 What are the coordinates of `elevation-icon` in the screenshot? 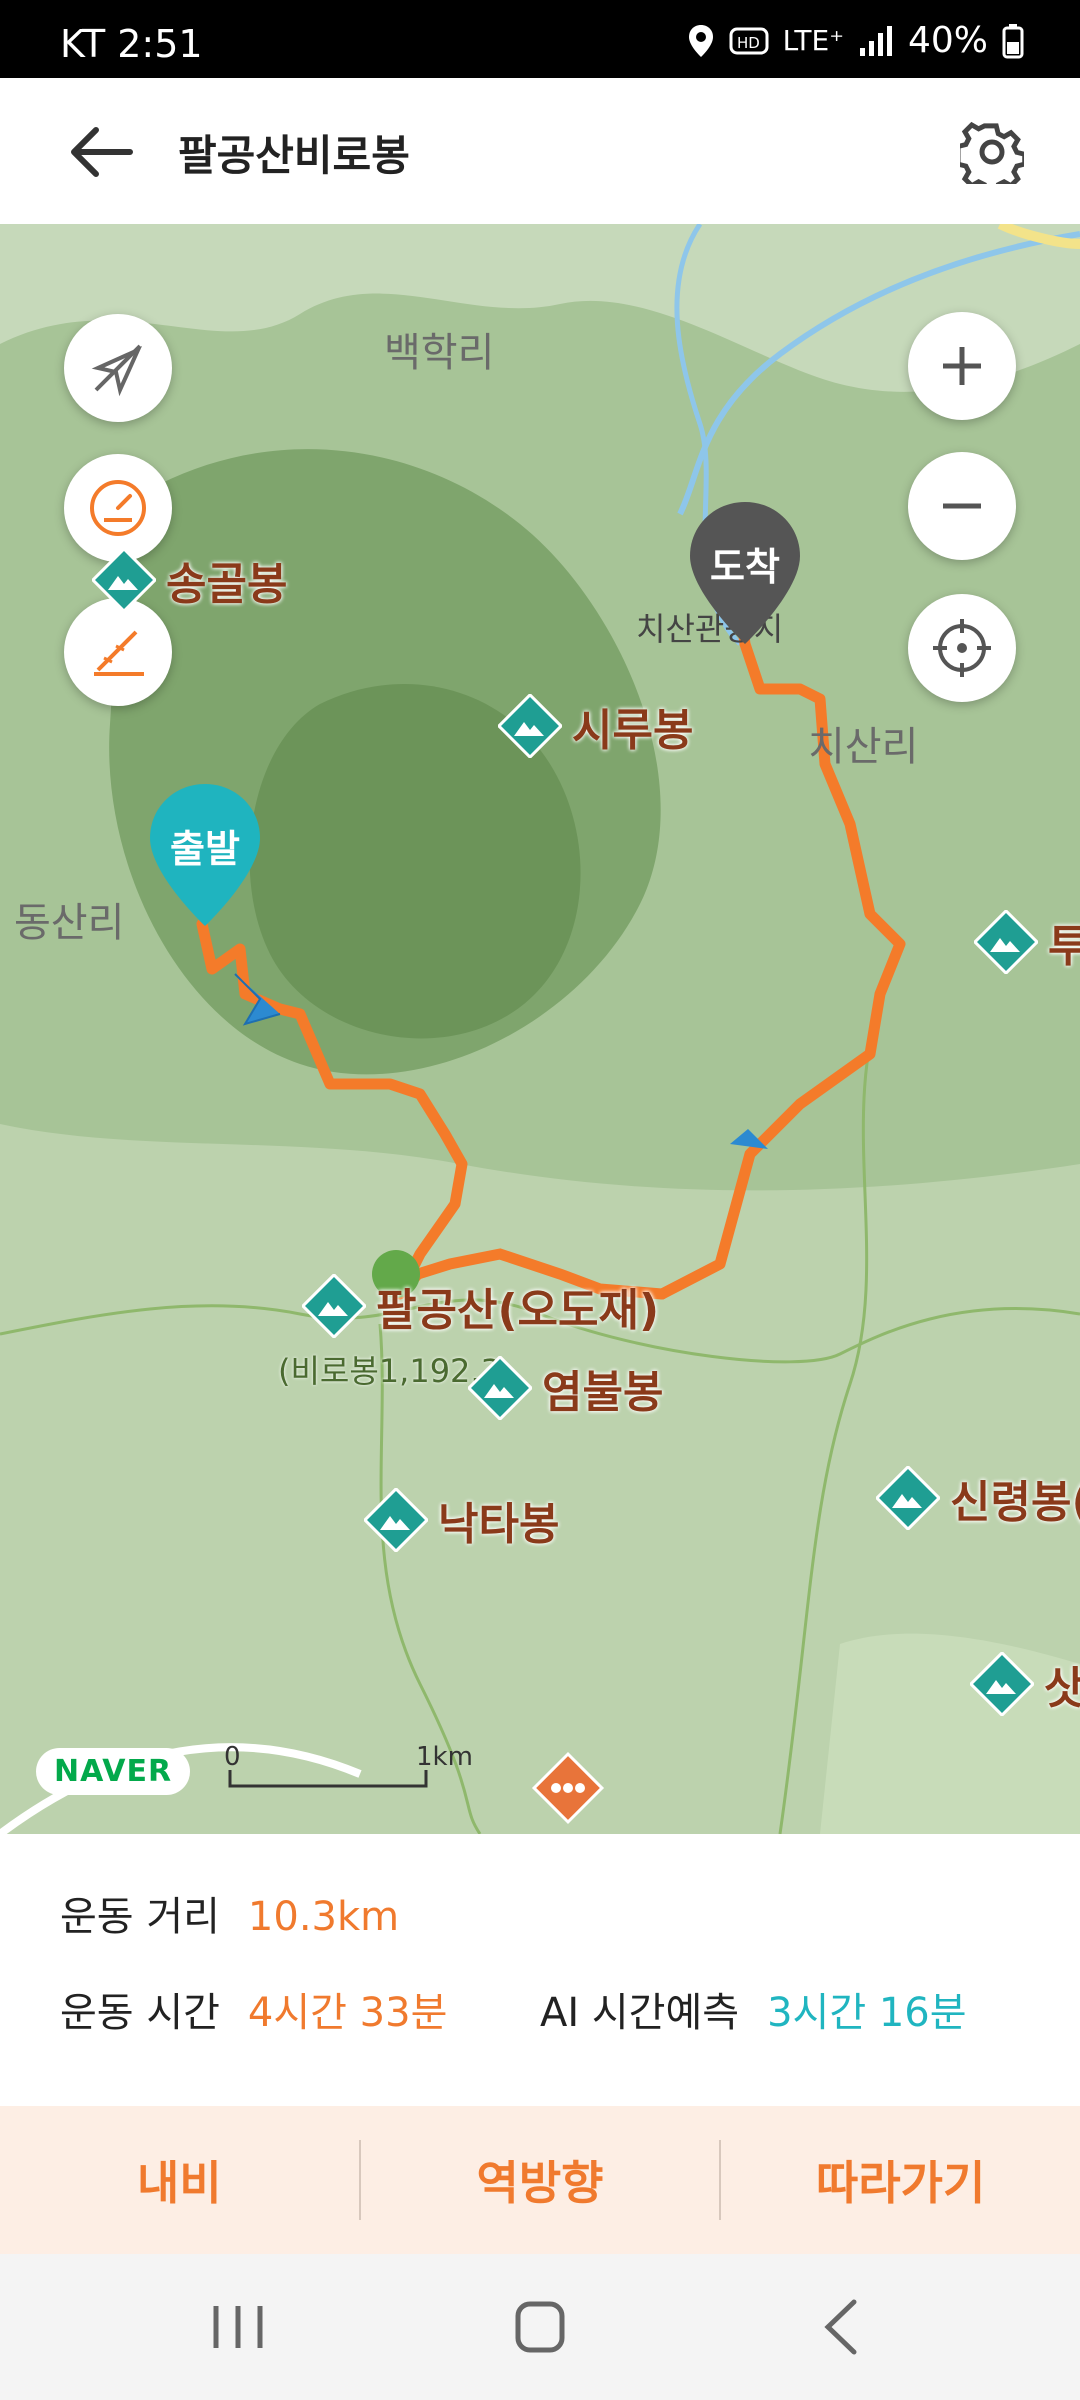 It's located at (119, 653).